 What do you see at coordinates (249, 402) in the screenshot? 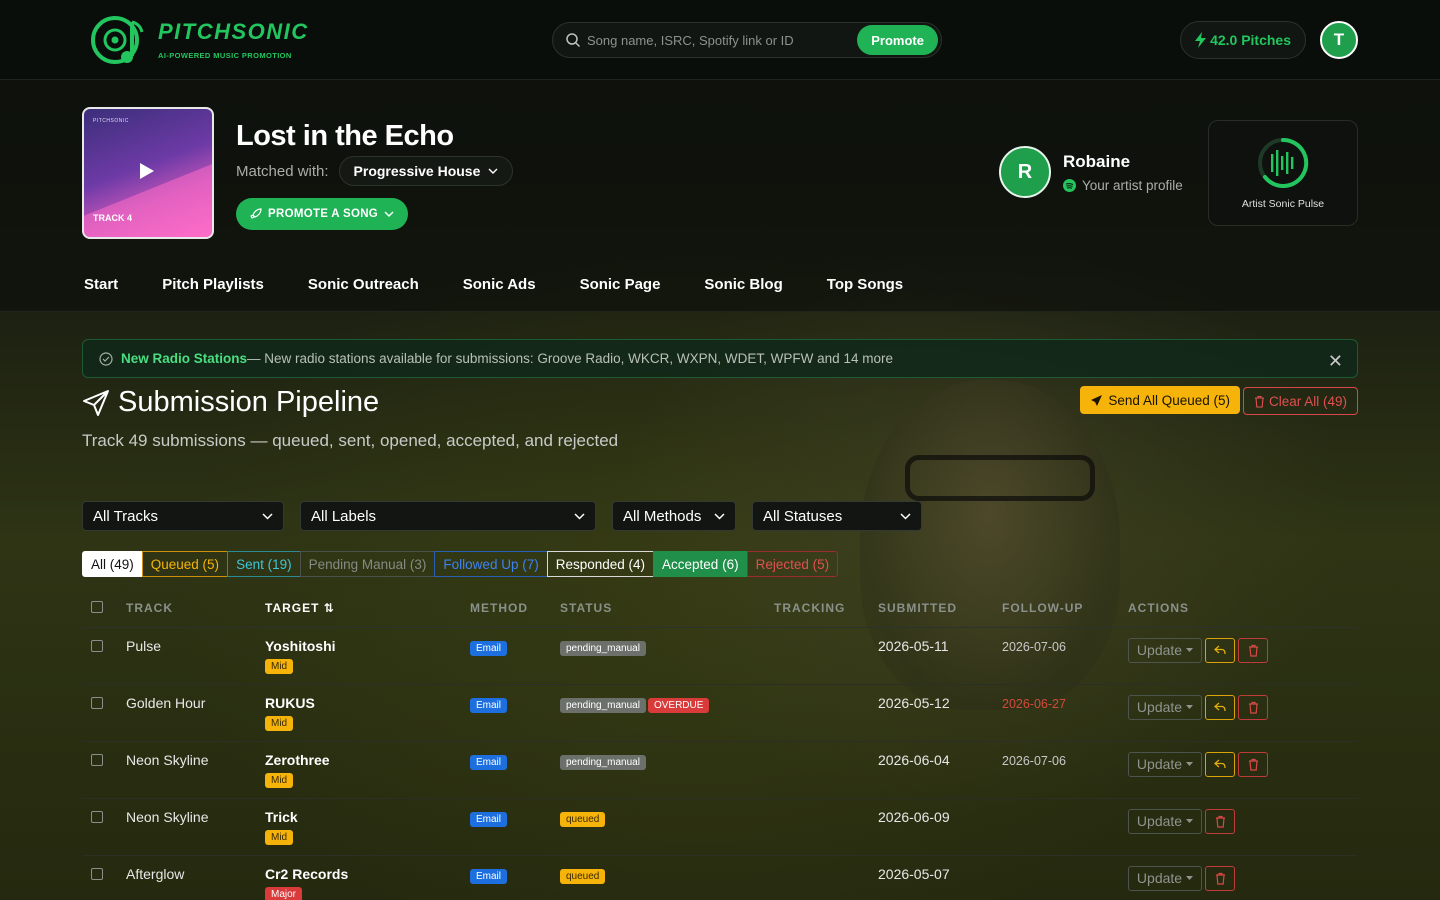
I see `page-title: Submission Pipeline` at bounding box center [249, 402].